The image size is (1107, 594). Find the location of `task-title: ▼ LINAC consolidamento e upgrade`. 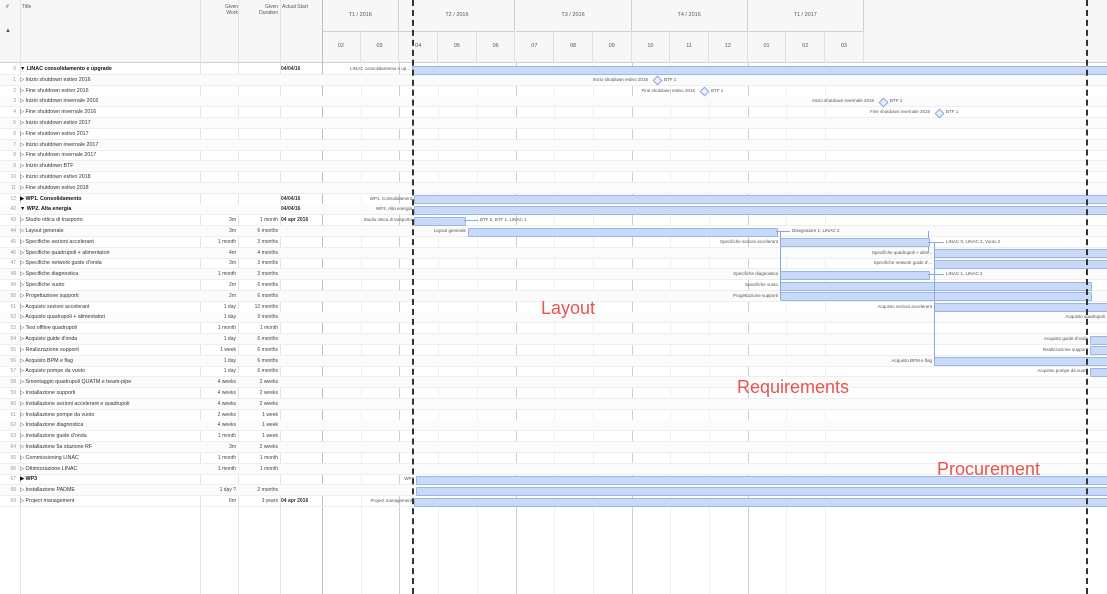

task-title: ▼ LINAC consolidamento e upgrade is located at coordinates (110, 69).